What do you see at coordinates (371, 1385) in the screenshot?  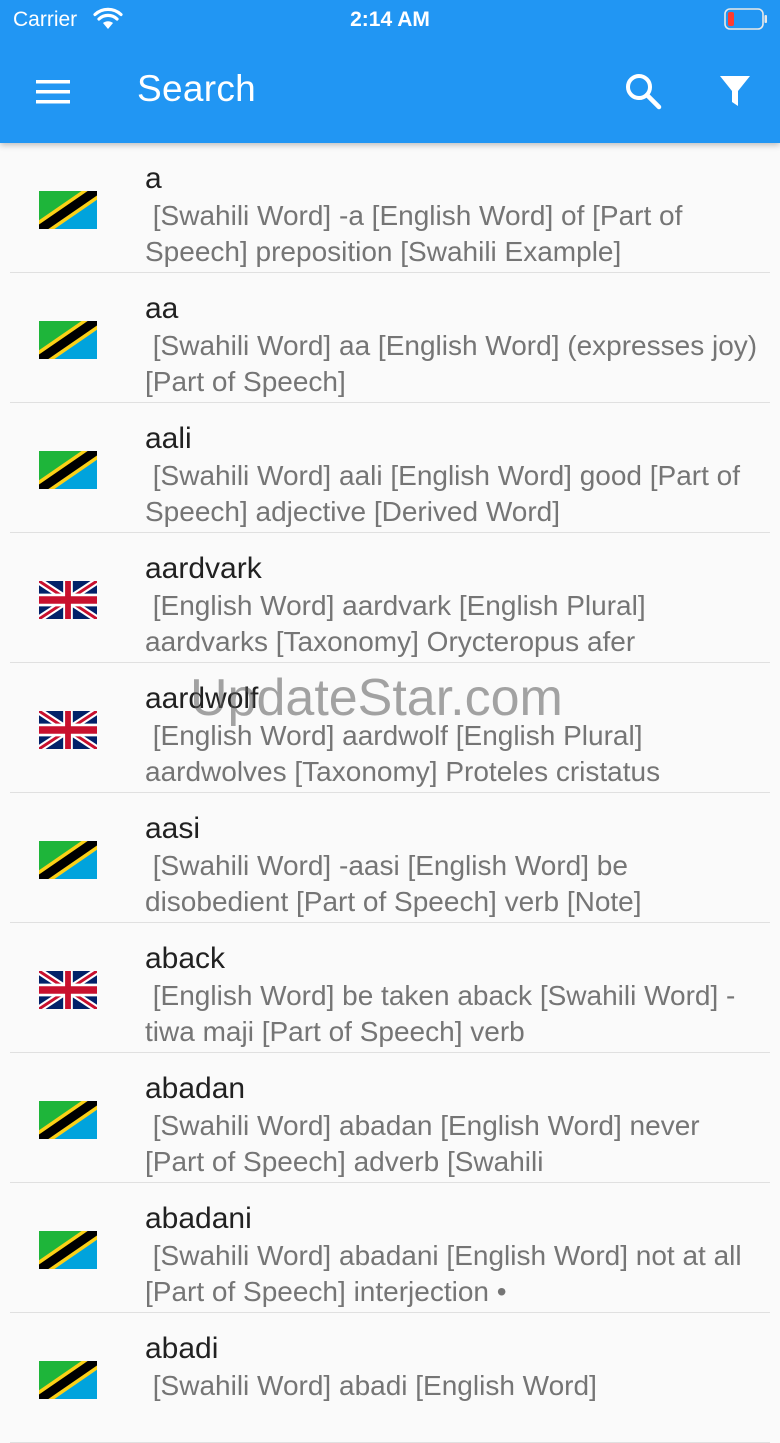 I see `entry-definition: [Swahili Word] abadi [English Word]` at bounding box center [371, 1385].